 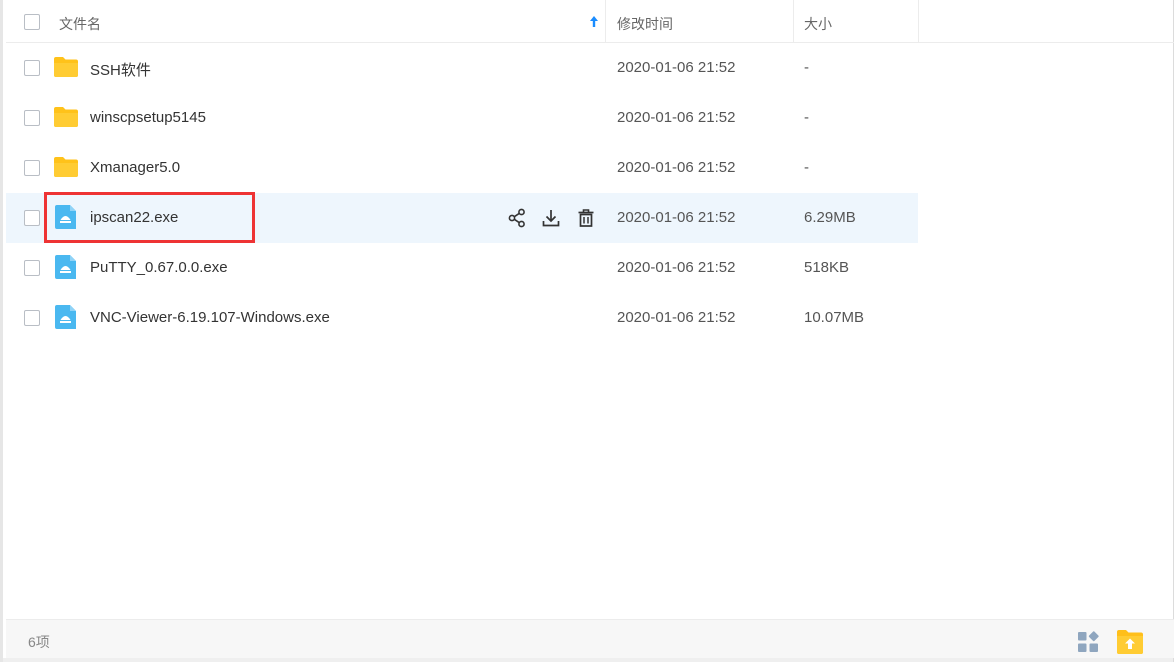 I want to click on file-row: Xmanager5.0 2020-01-06 21:52 -, so click(x=462, y=168).